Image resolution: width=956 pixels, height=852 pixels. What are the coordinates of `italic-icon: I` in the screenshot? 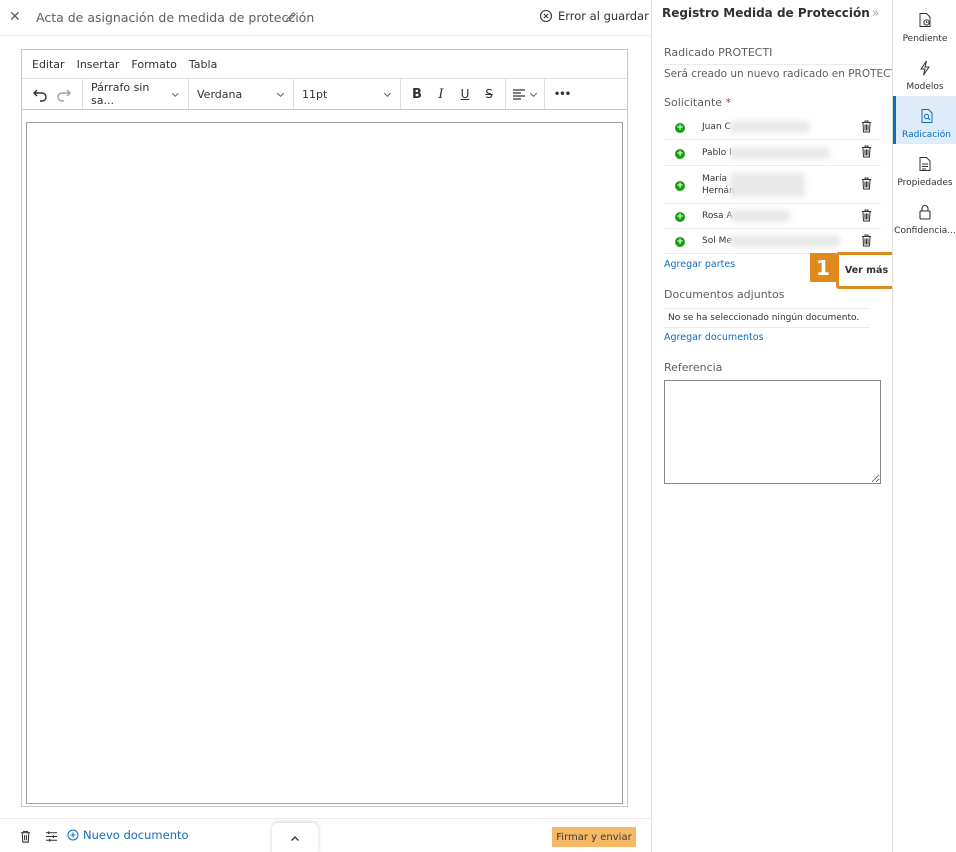 It's located at (441, 94).